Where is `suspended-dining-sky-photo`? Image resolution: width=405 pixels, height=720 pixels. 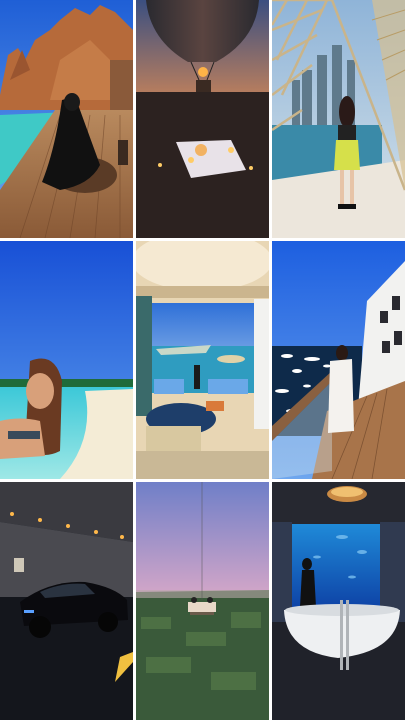
suspended-dining-sky-photo is located at coordinates (202, 601).